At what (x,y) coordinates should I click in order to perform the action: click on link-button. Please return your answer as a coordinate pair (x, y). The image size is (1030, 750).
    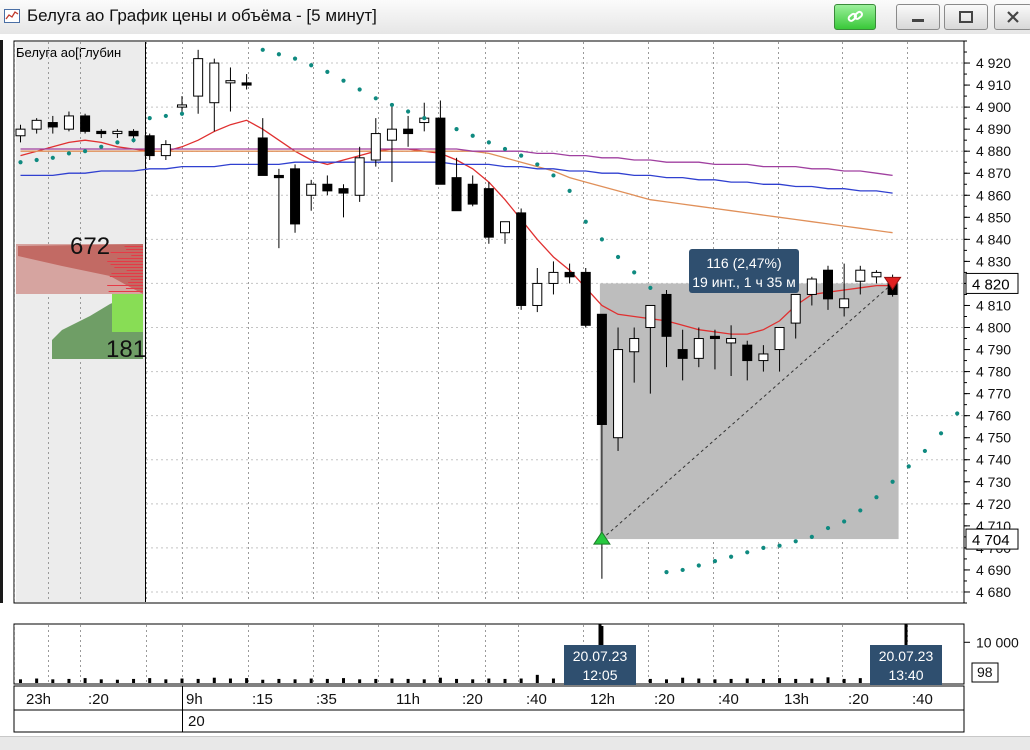
    Looking at the image, I should click on (855, 17).